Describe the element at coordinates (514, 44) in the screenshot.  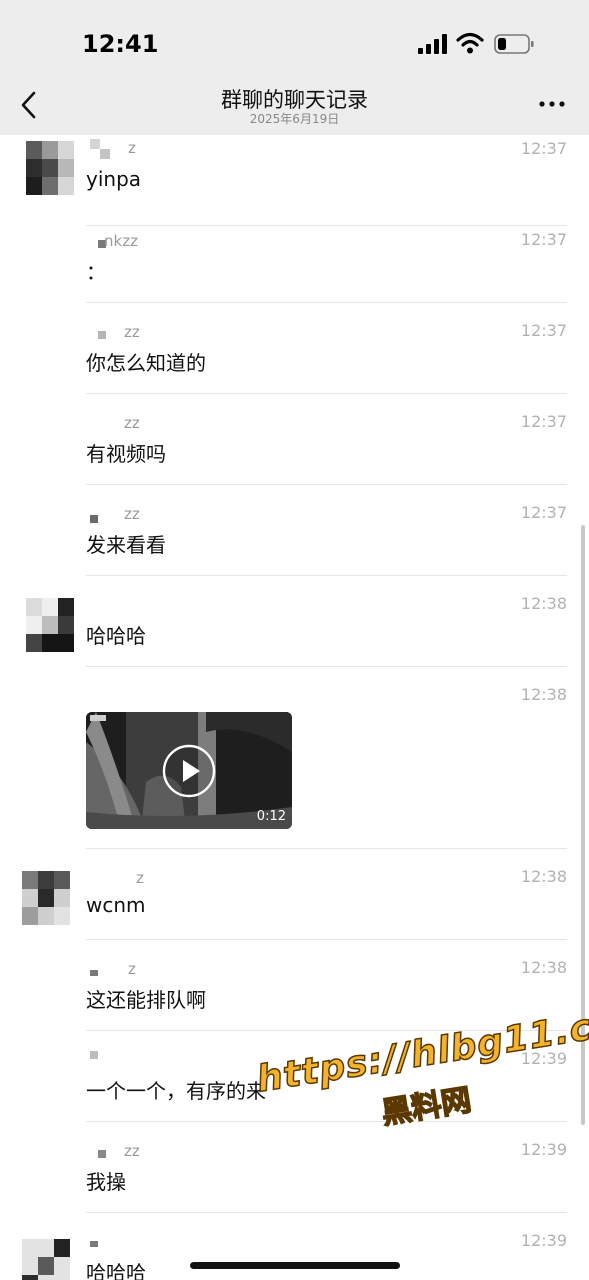
I see `battery-icon` at that location.